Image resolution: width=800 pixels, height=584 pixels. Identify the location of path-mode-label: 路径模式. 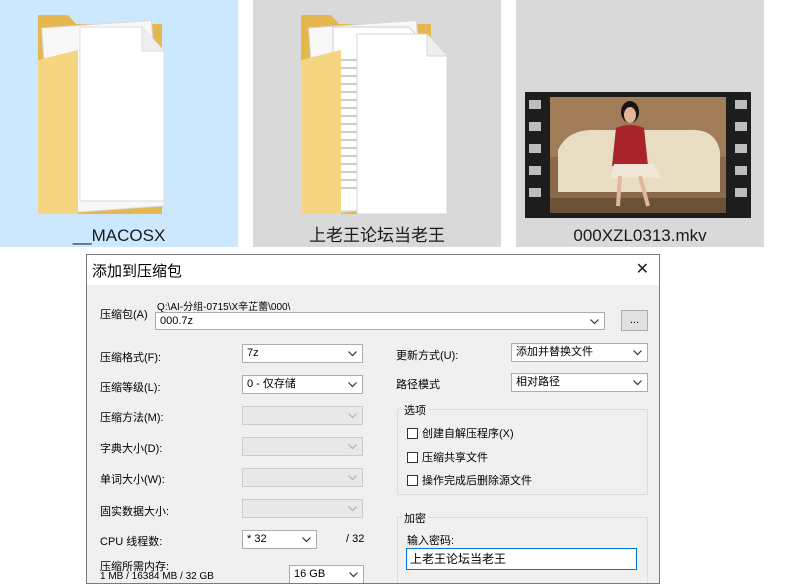
(418, 385).